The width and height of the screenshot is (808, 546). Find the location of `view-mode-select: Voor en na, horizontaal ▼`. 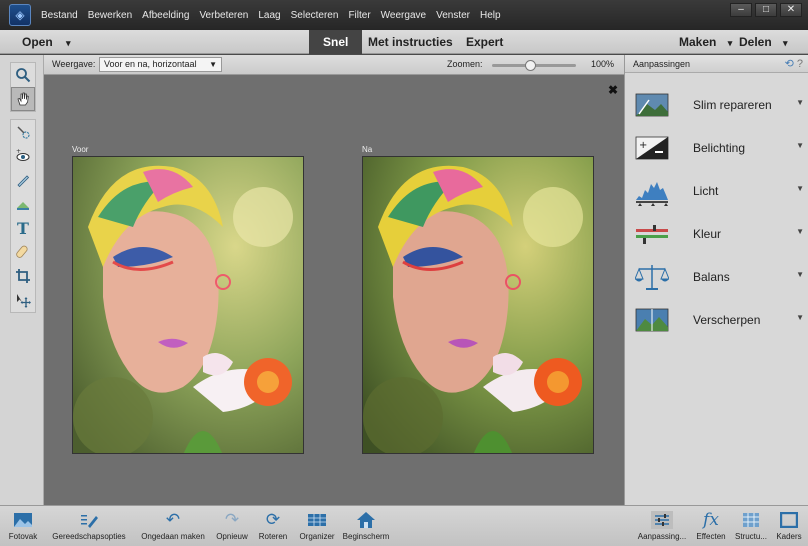

view-mode-select: Voor en na, horizontaal ▼ is located at coordinates (160, 64).